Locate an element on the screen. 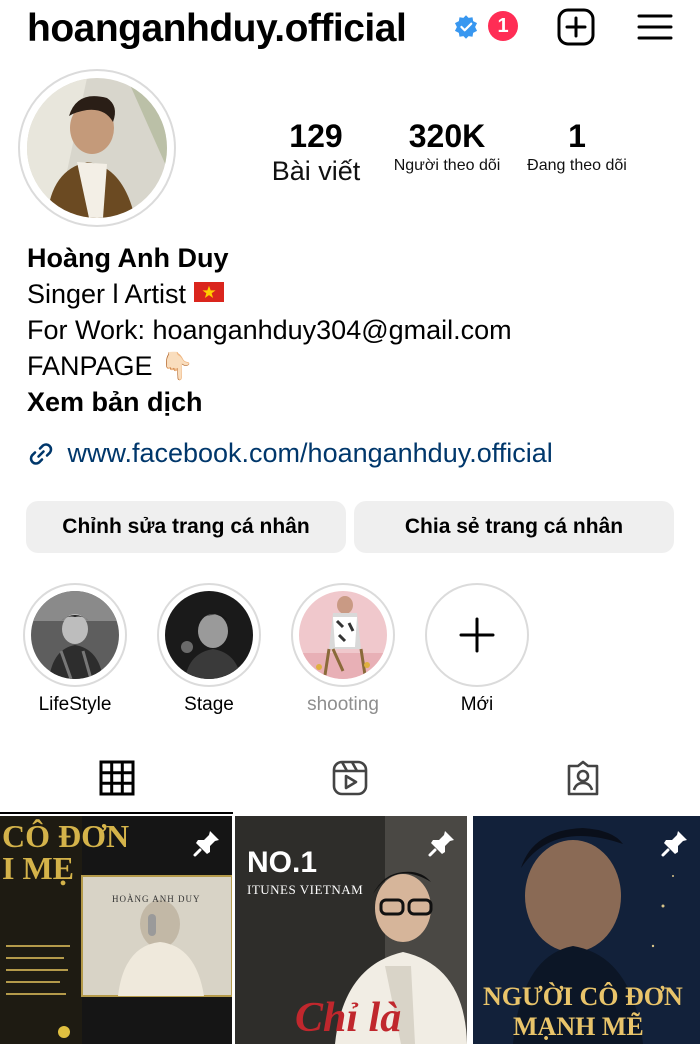 Image resolution: width=700 pixels, height=1044 pixels. following-label: Đang theo dõi is located at coordinates (577, 165).